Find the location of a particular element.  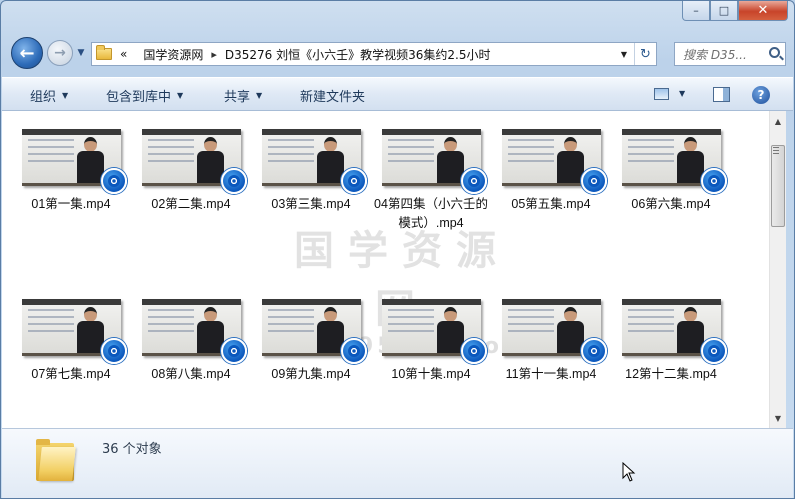

breadcrumb-root: 国学资源网 is located at coordinates (173, 54).